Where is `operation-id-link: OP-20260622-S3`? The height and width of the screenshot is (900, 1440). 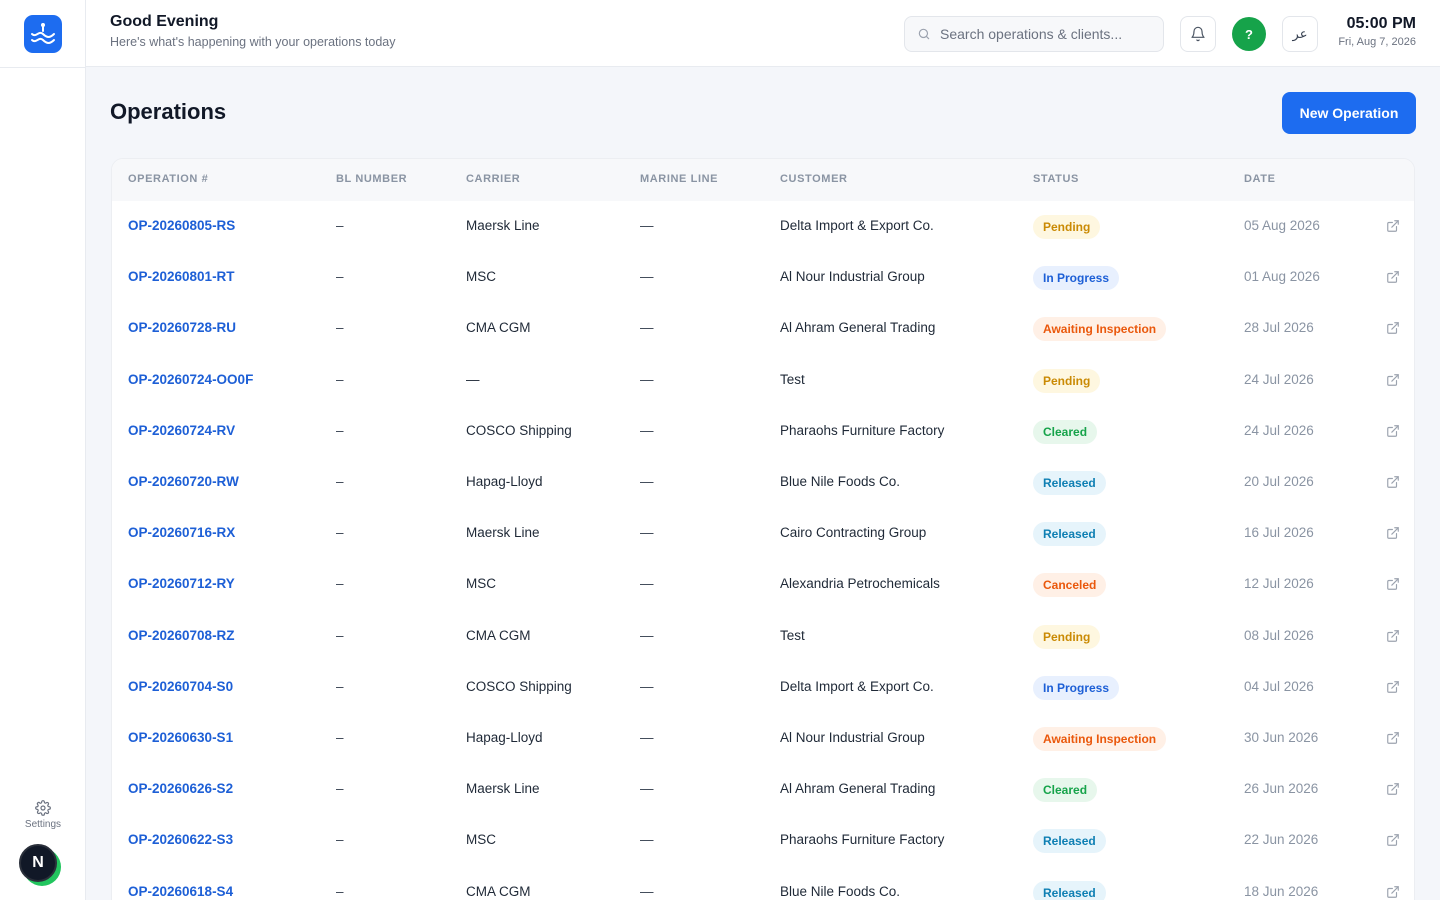
operation-id-link: OP-20260622-S3 is located at coordinates (180, 839).